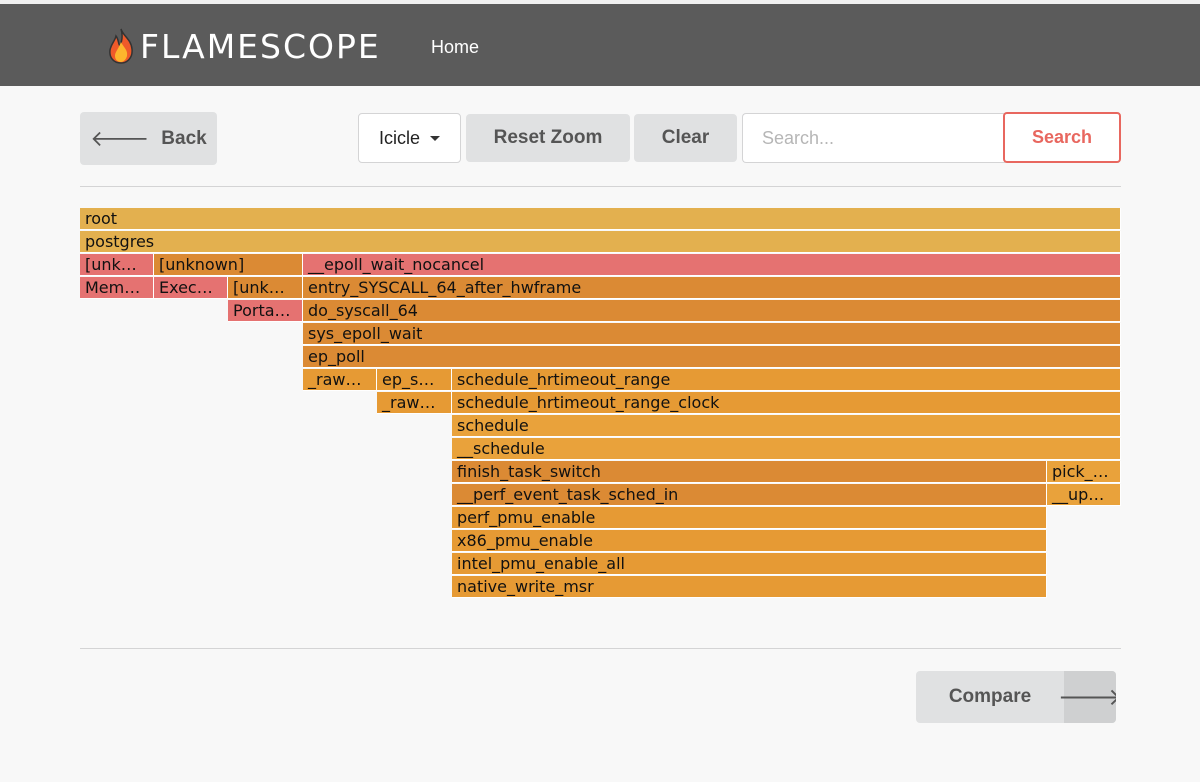 The height and width of the screenshot is (782, 1200). Describe the element at coordinates (749, 541) in the screenshot. I see `frame: x86_pmu_enable` at that location.